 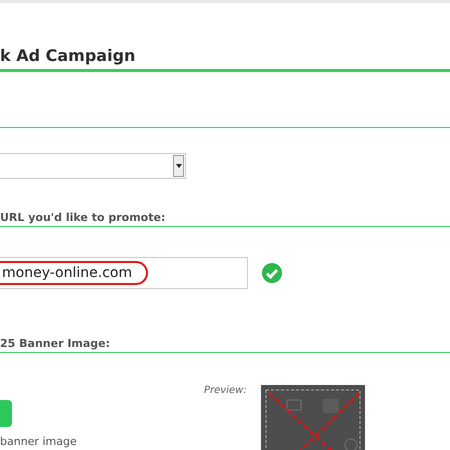 I want to click on url-input: money-online.com, so click(x=124, y=273).